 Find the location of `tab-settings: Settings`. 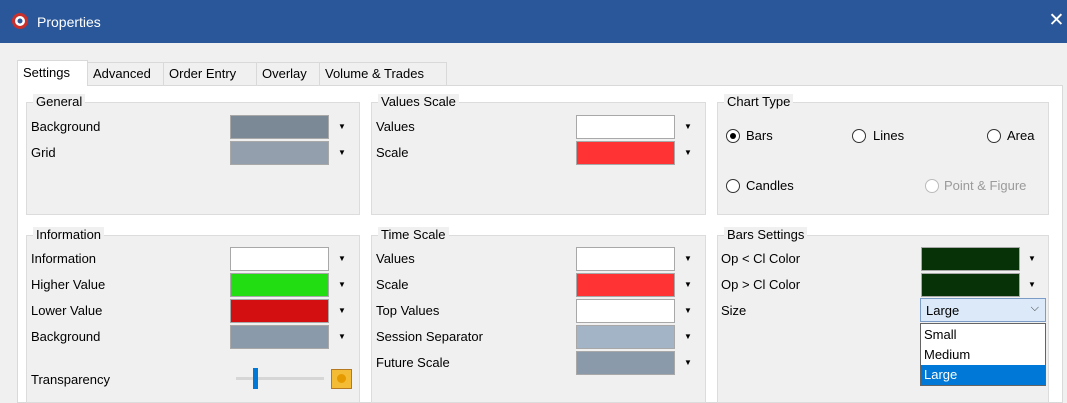

tab-settings: Settings is located at coordinates (52, 73).